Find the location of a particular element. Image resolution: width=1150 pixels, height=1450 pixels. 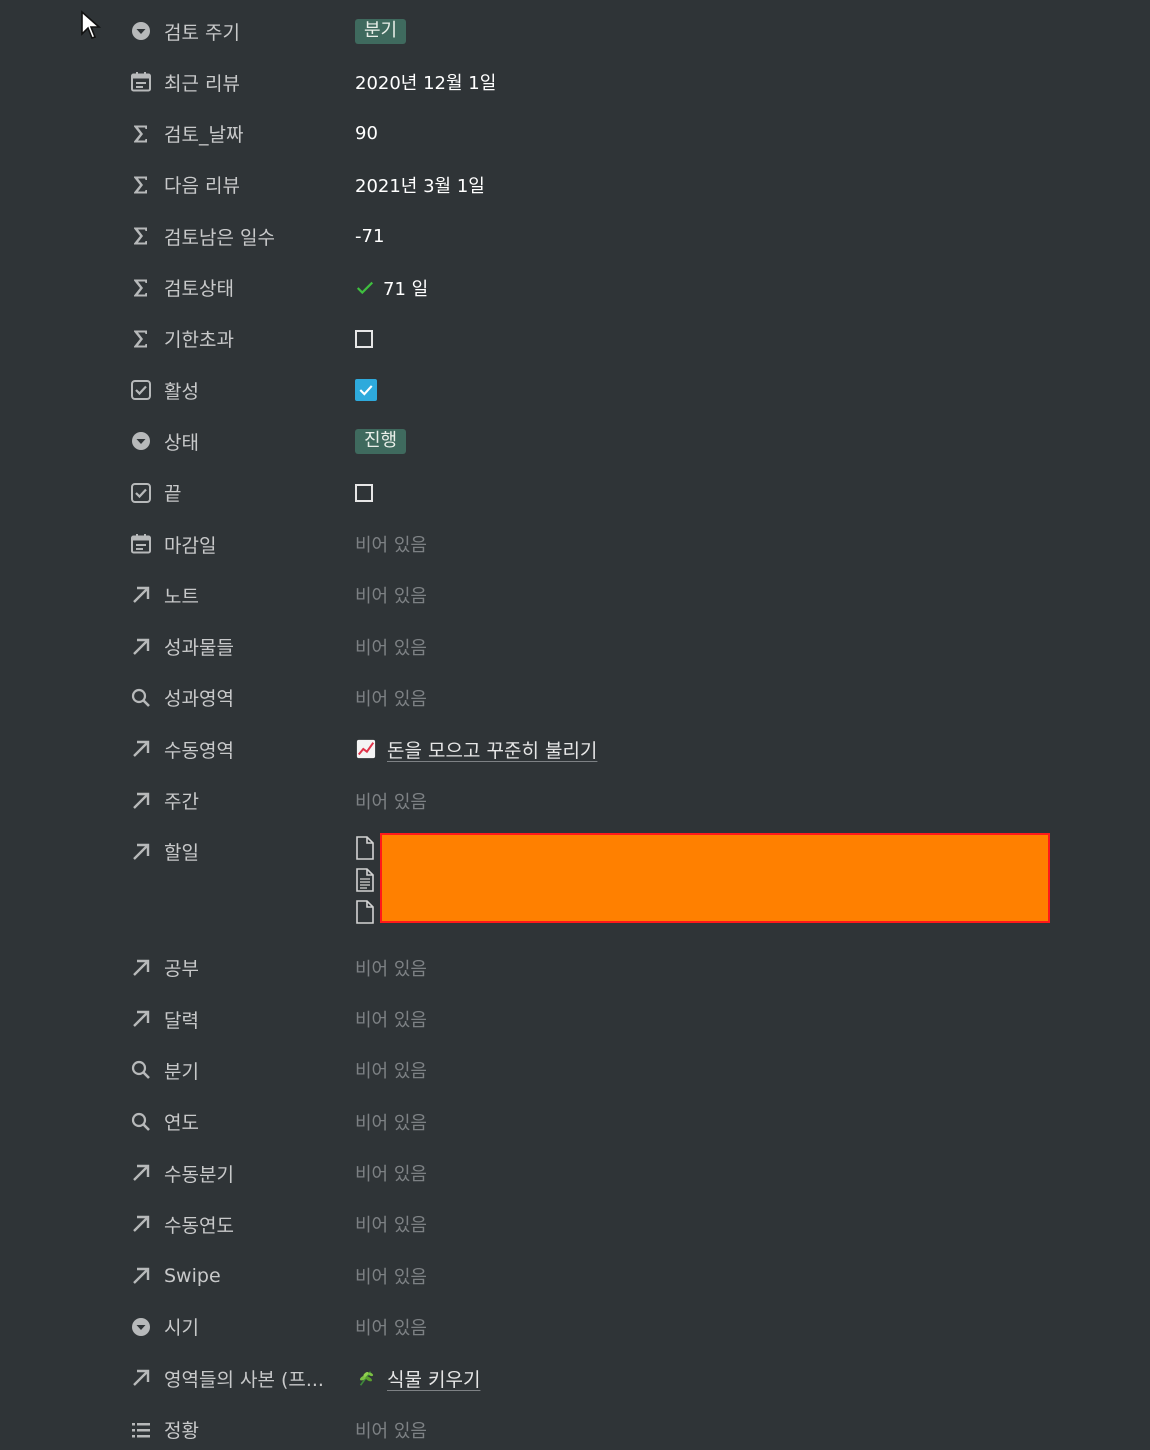

property-name: 시기 is located at coordinates (233, 1327).